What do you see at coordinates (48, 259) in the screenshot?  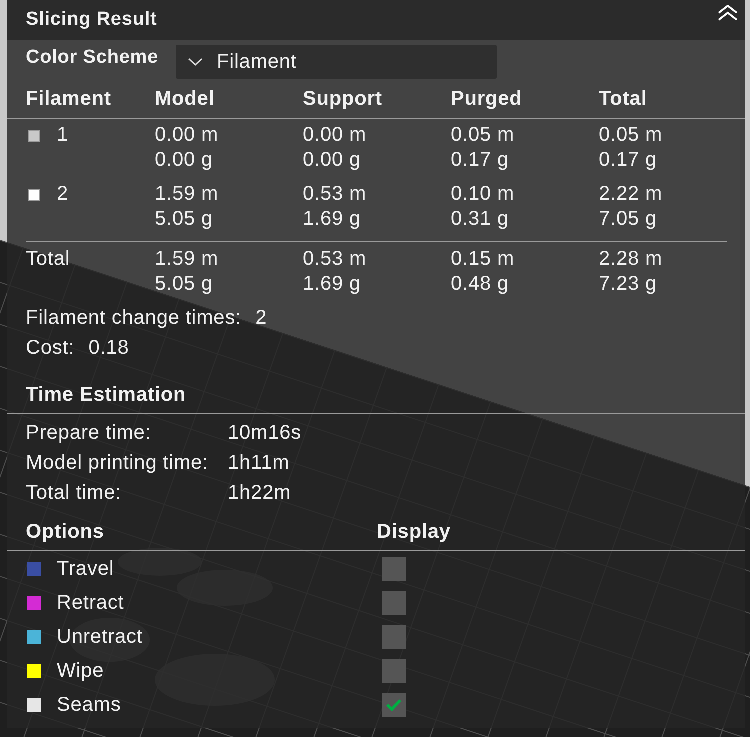 I see `total-label: Total` at bounding box center [48, 259].